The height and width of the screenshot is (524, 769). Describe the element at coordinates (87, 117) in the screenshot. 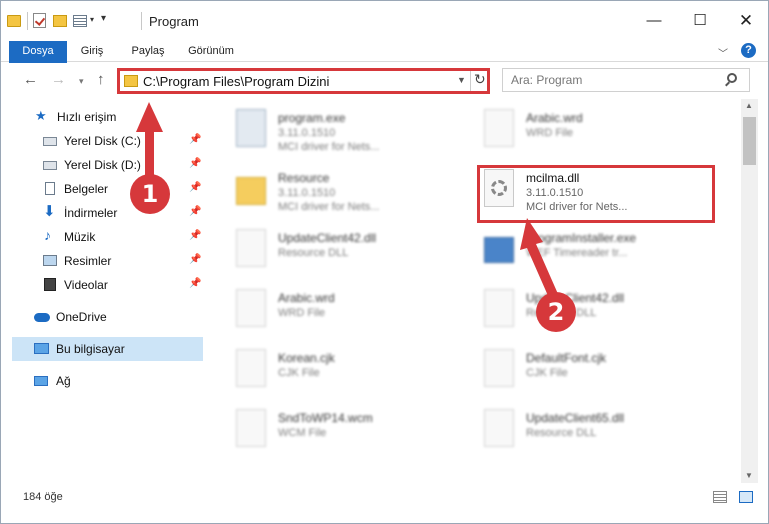

I see `sidebar-item-label: Hızlı erişim` at that location.